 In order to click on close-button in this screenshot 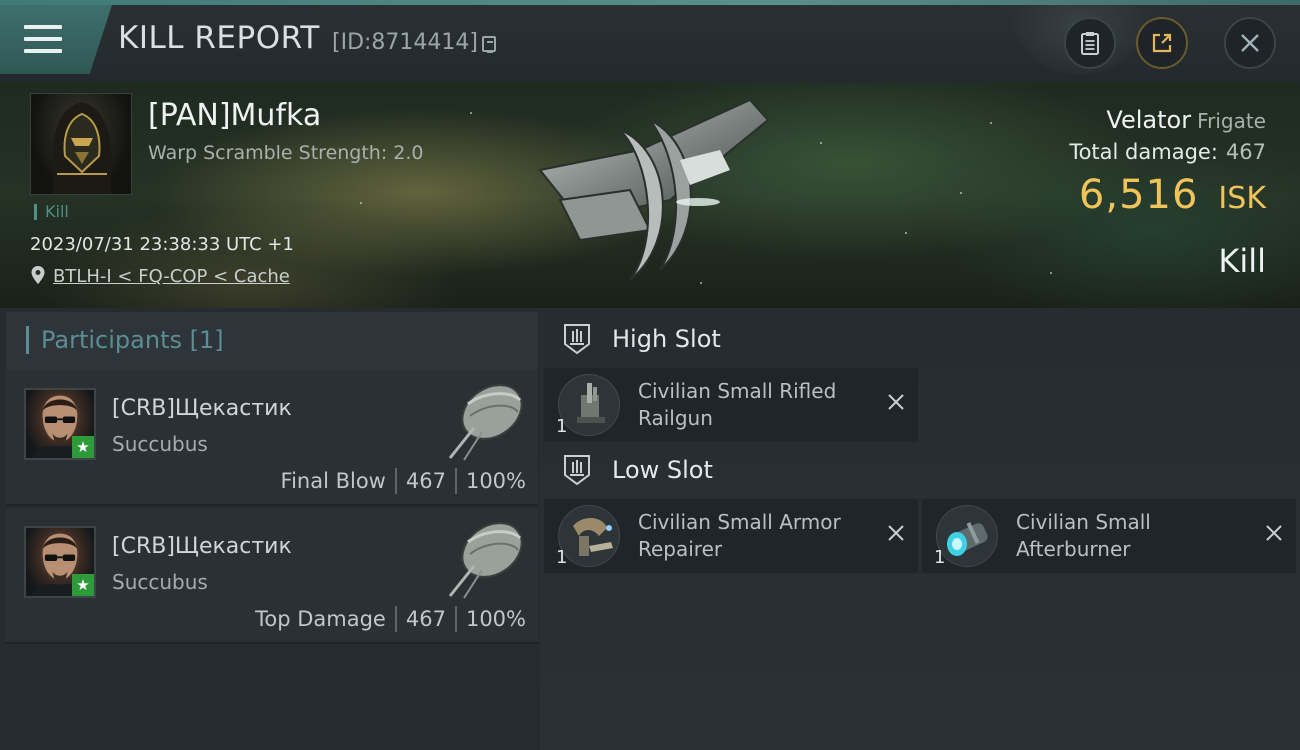, I will do `click(1250, 43)`.